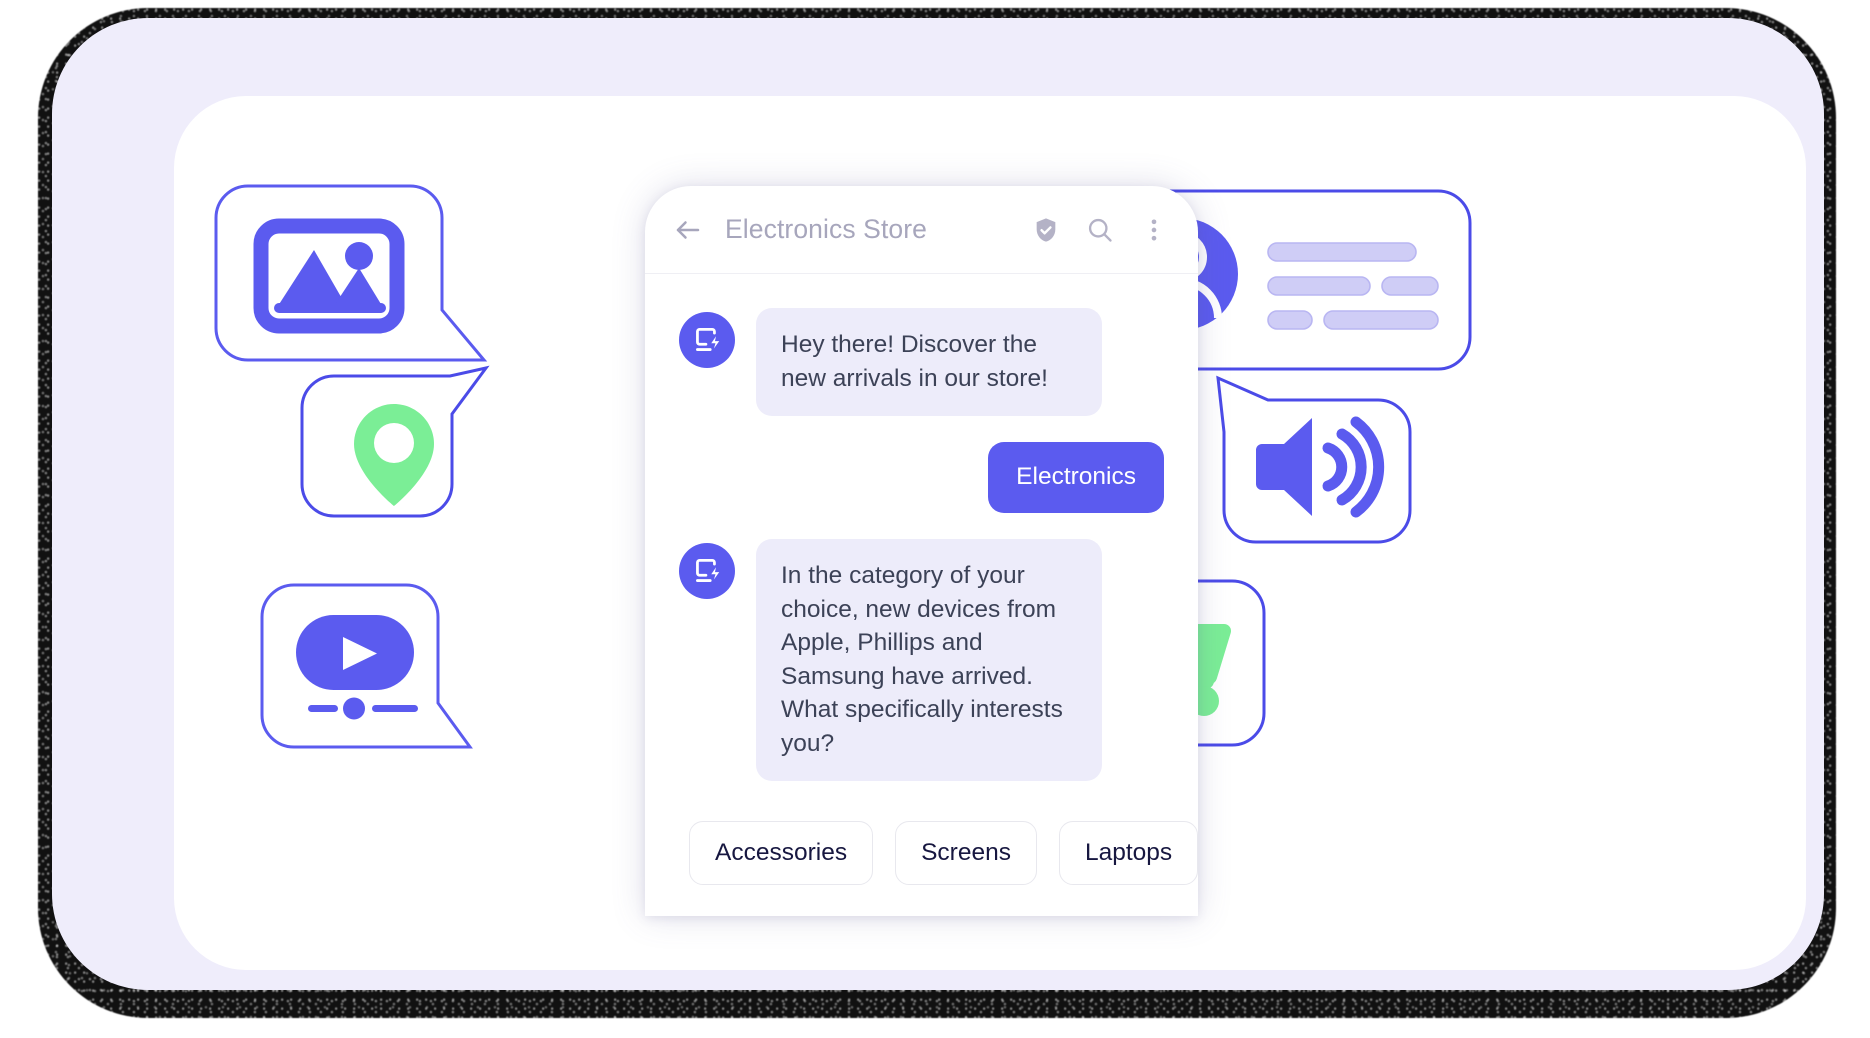 The height and width of the screenshot is (1038, 1870). I want to click on sound-bubble, so click(1314, 459).